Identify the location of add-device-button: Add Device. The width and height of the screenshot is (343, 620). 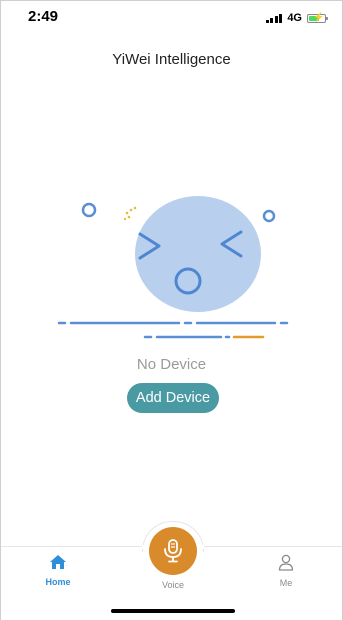
(173, 398).